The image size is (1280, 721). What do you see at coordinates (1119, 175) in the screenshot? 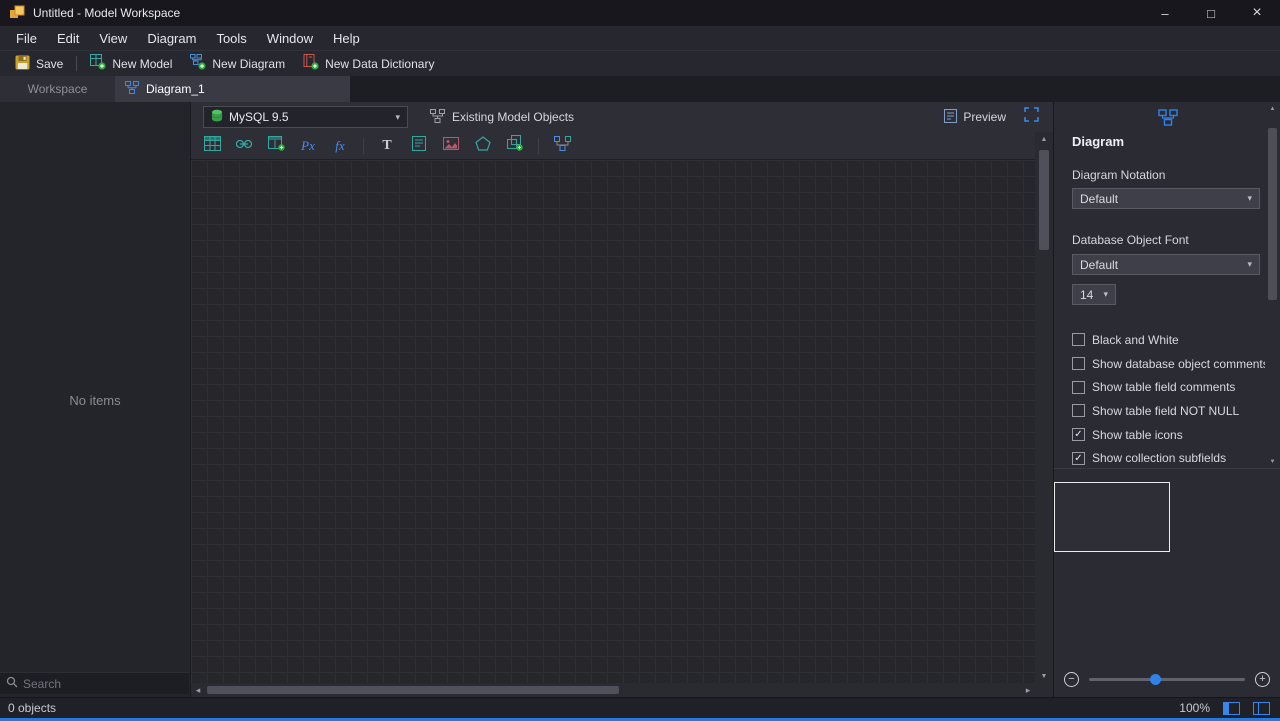
I see `diagram-notation-label: Diagram Notation` at bounding box center [1119, 175].